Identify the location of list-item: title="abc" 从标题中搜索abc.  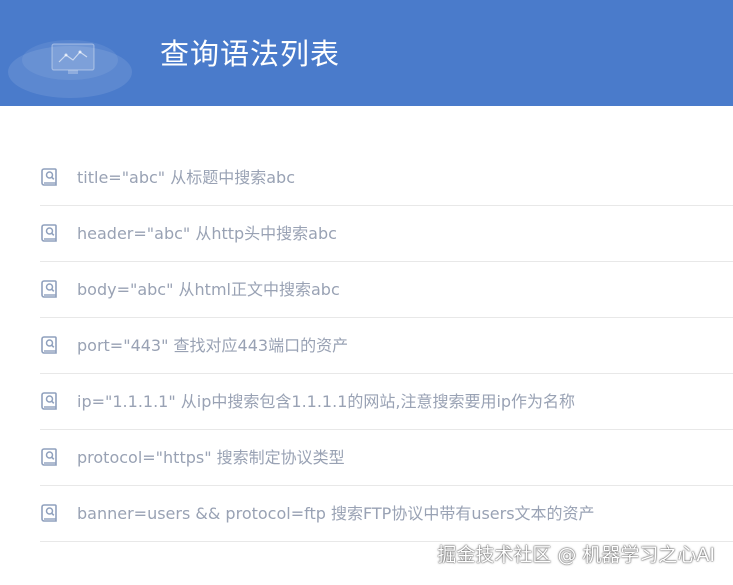
(386, 178).